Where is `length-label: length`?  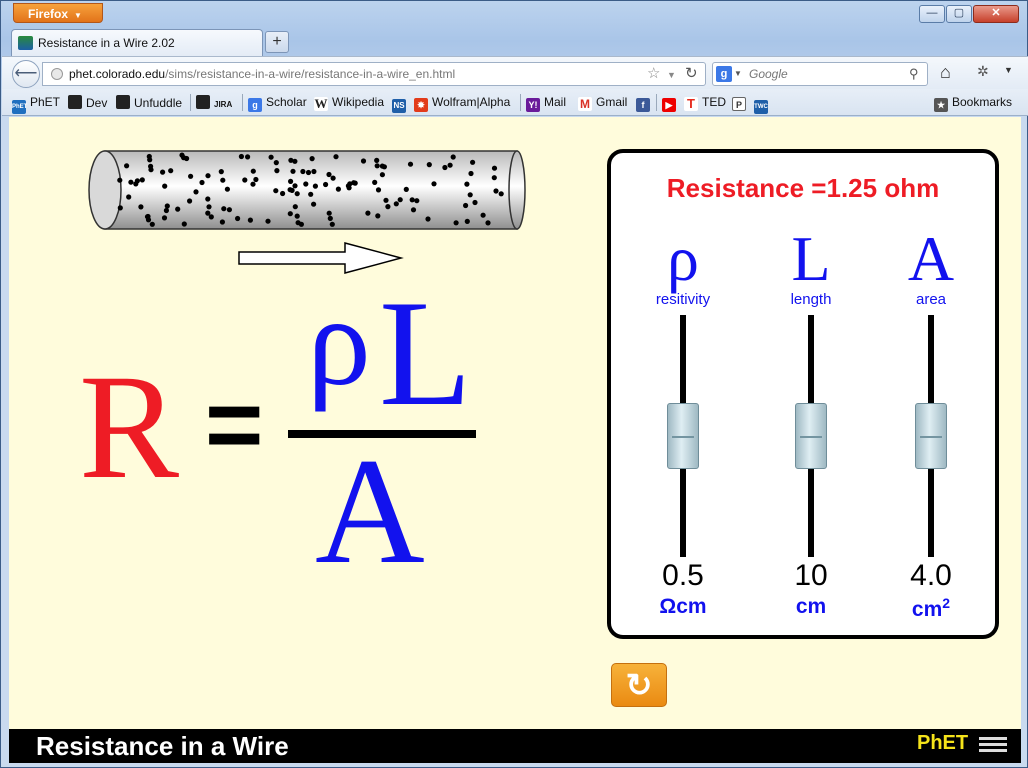 length-label: length is located at coordinates (811, 299).